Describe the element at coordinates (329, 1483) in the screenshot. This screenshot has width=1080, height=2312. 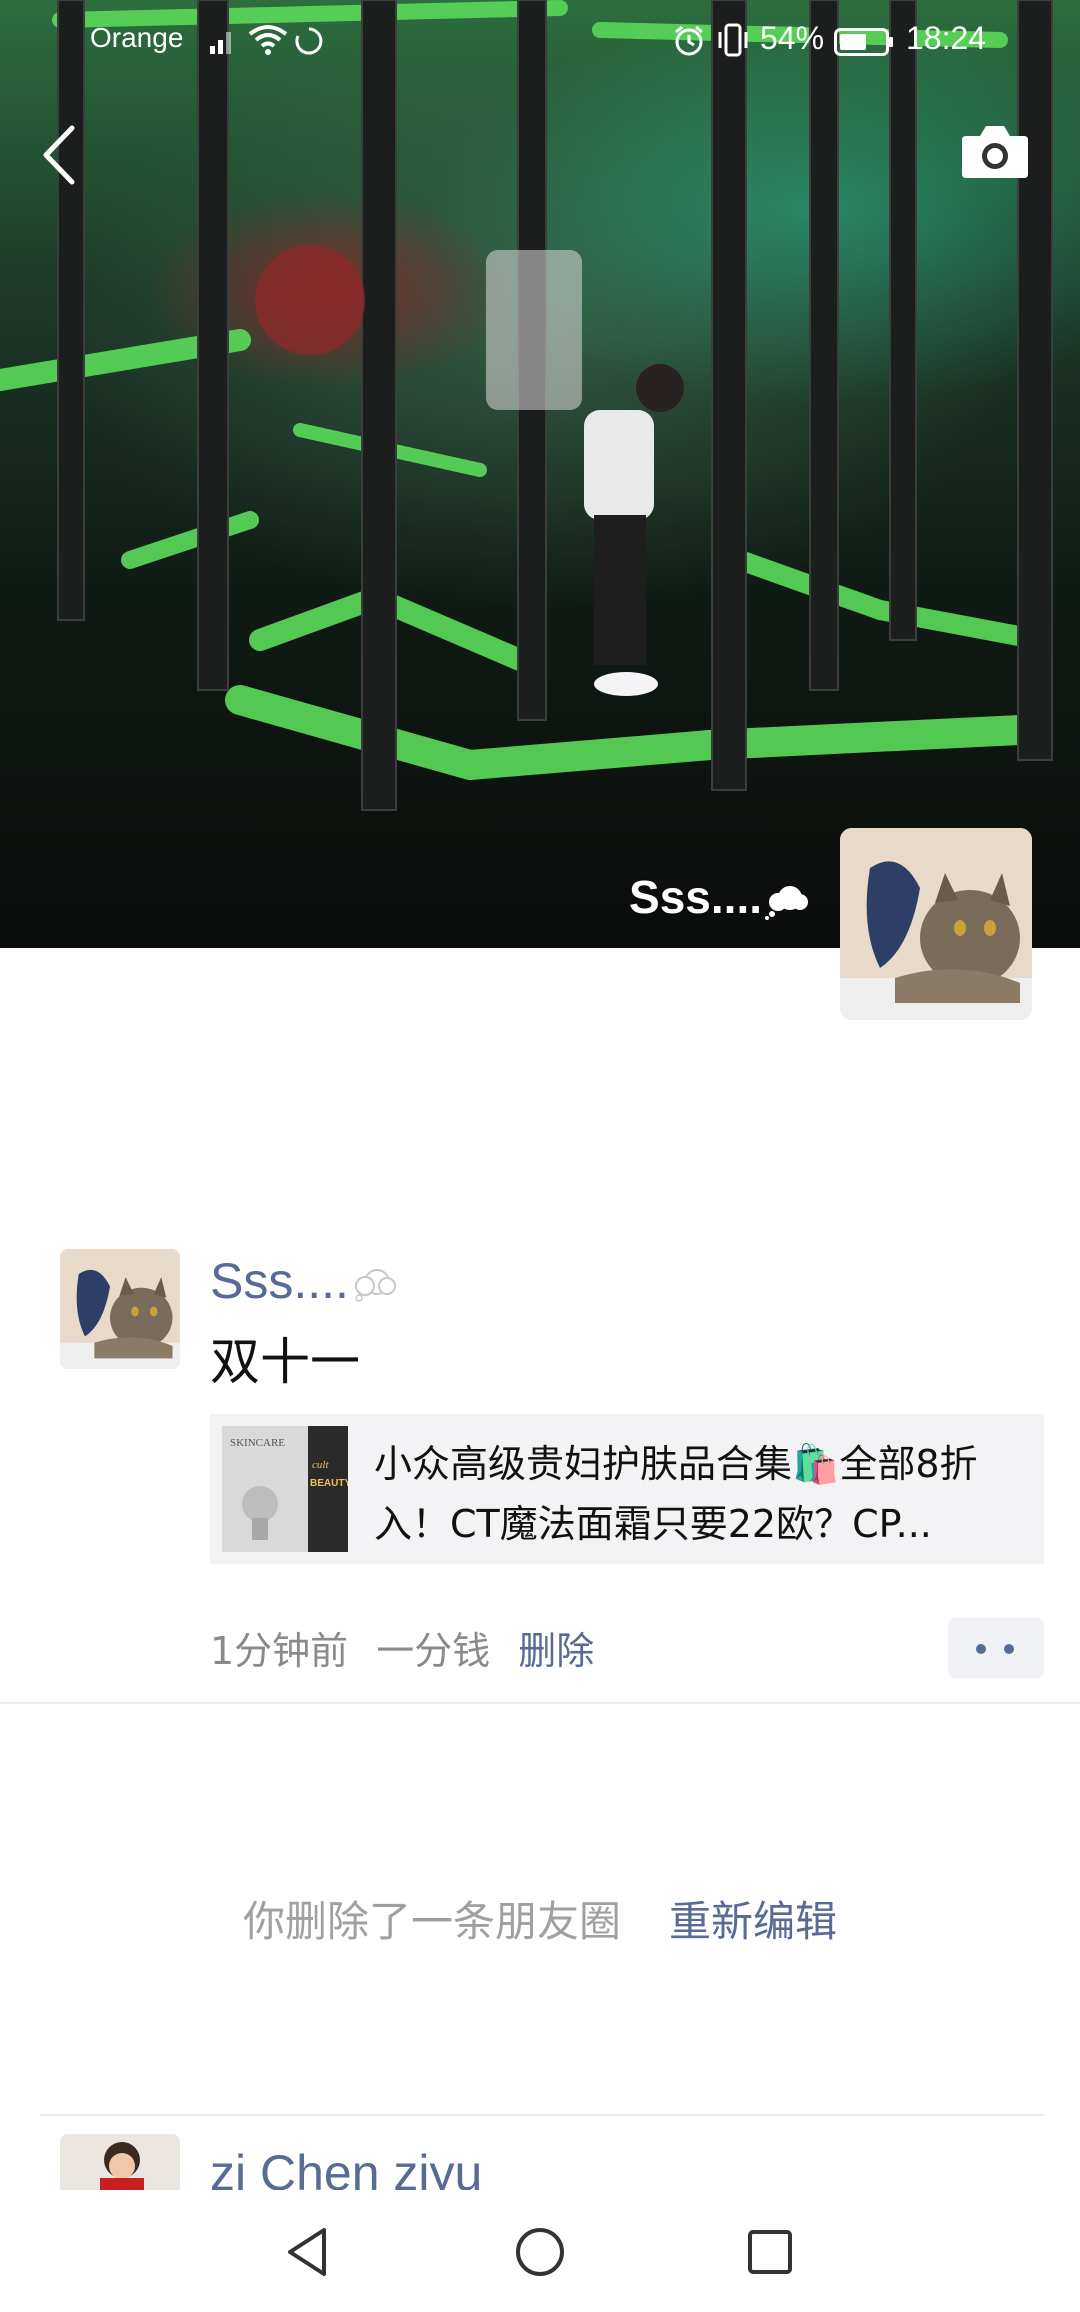
I see `link-thumb-text-3: BEAUTY` at that location.